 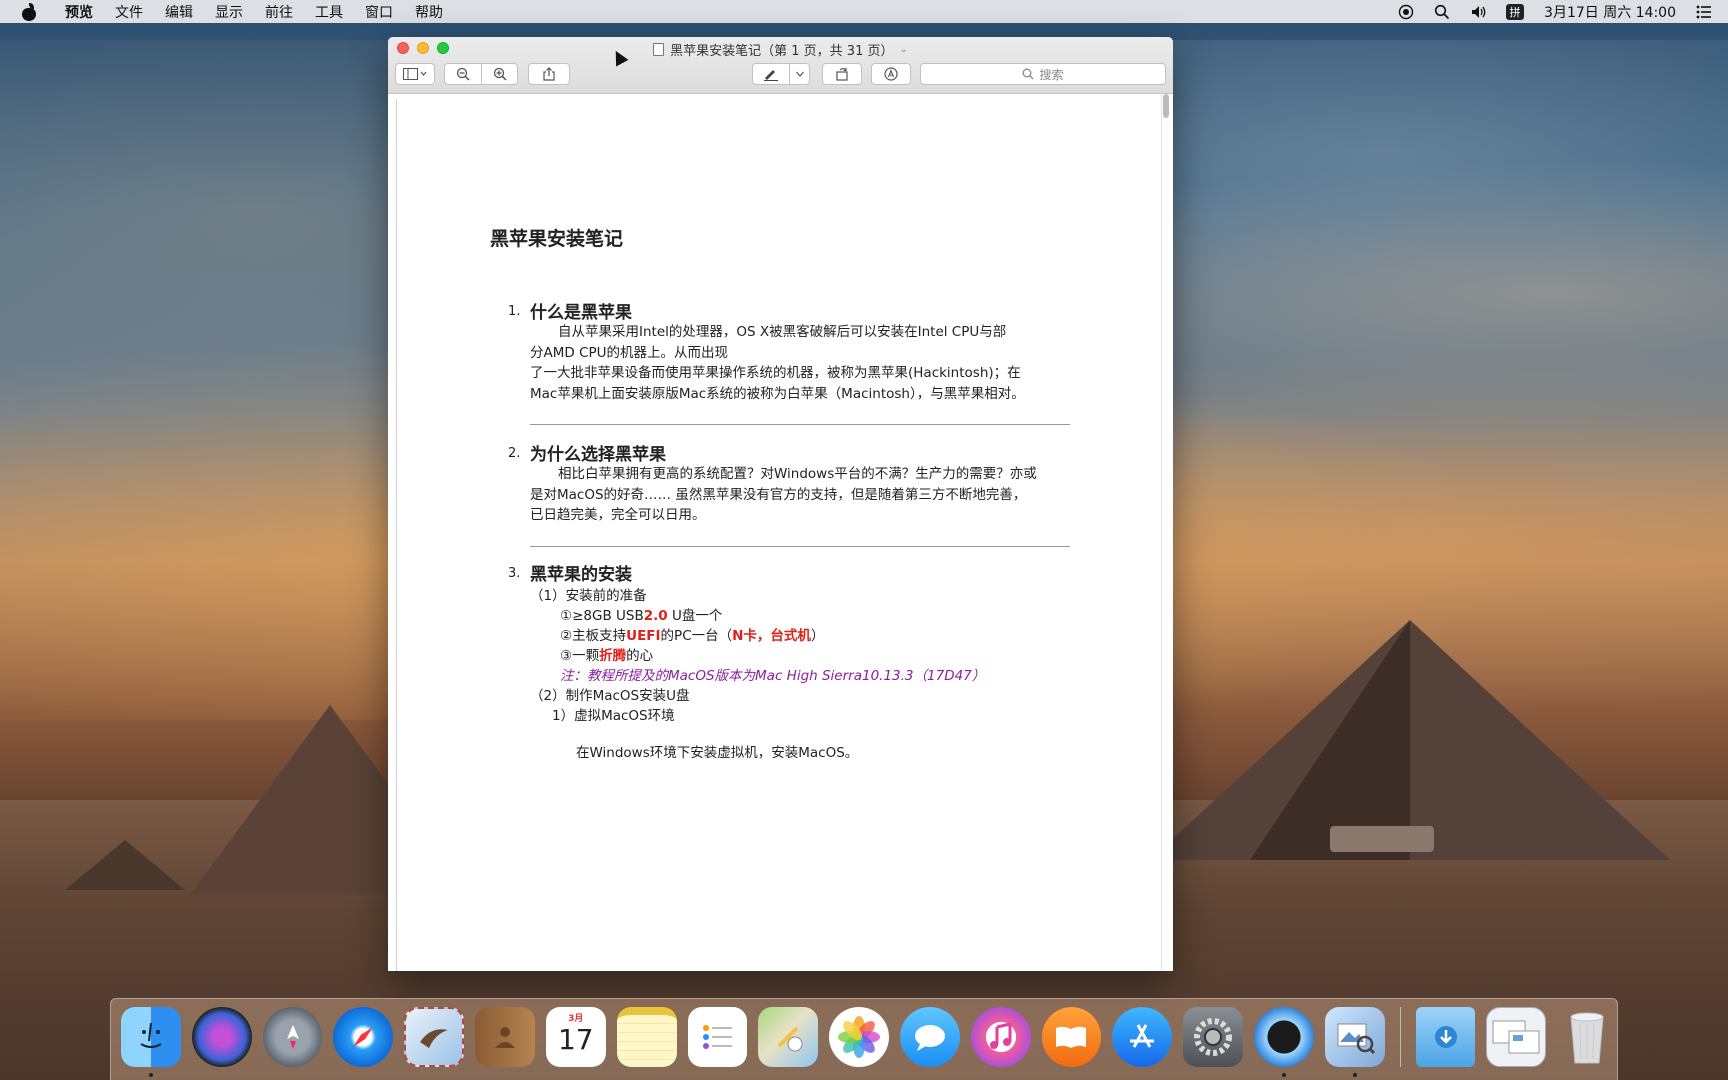 What do you see at coordinates (797, 474) in the screenshot?
I see `text-line: 相比白苹果拥有更高的系统配置？对Windows平台的不满？生产力的需要？亦或` at bounding box center [797, 474].